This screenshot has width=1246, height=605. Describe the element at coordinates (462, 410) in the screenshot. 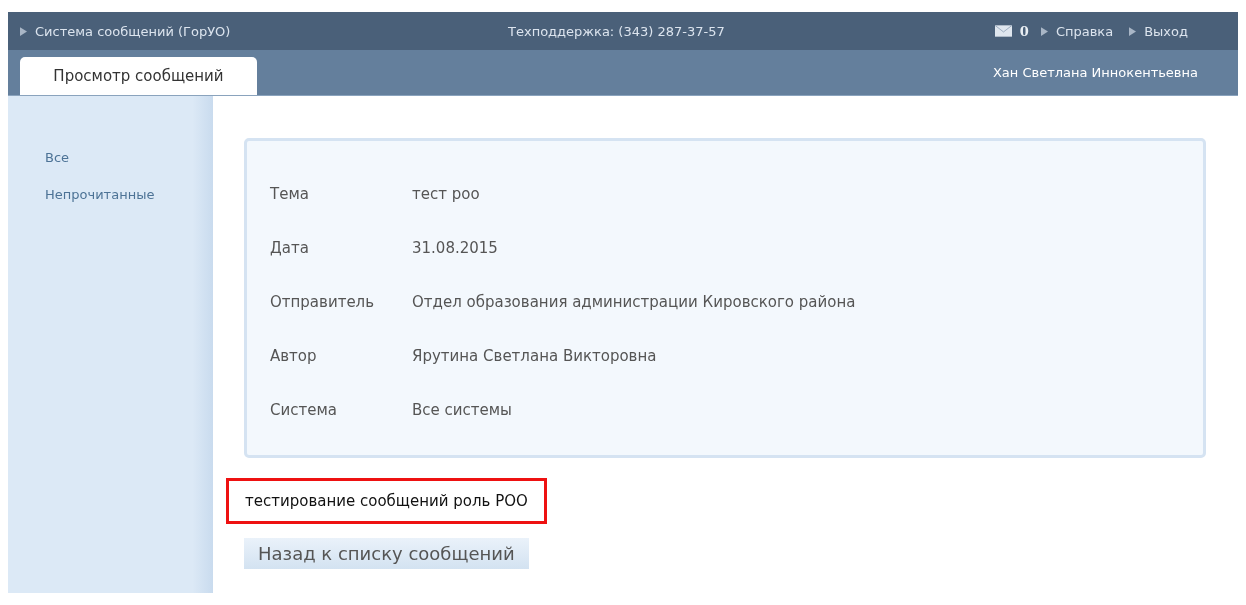

I see `field-value: Все системы` at that location.